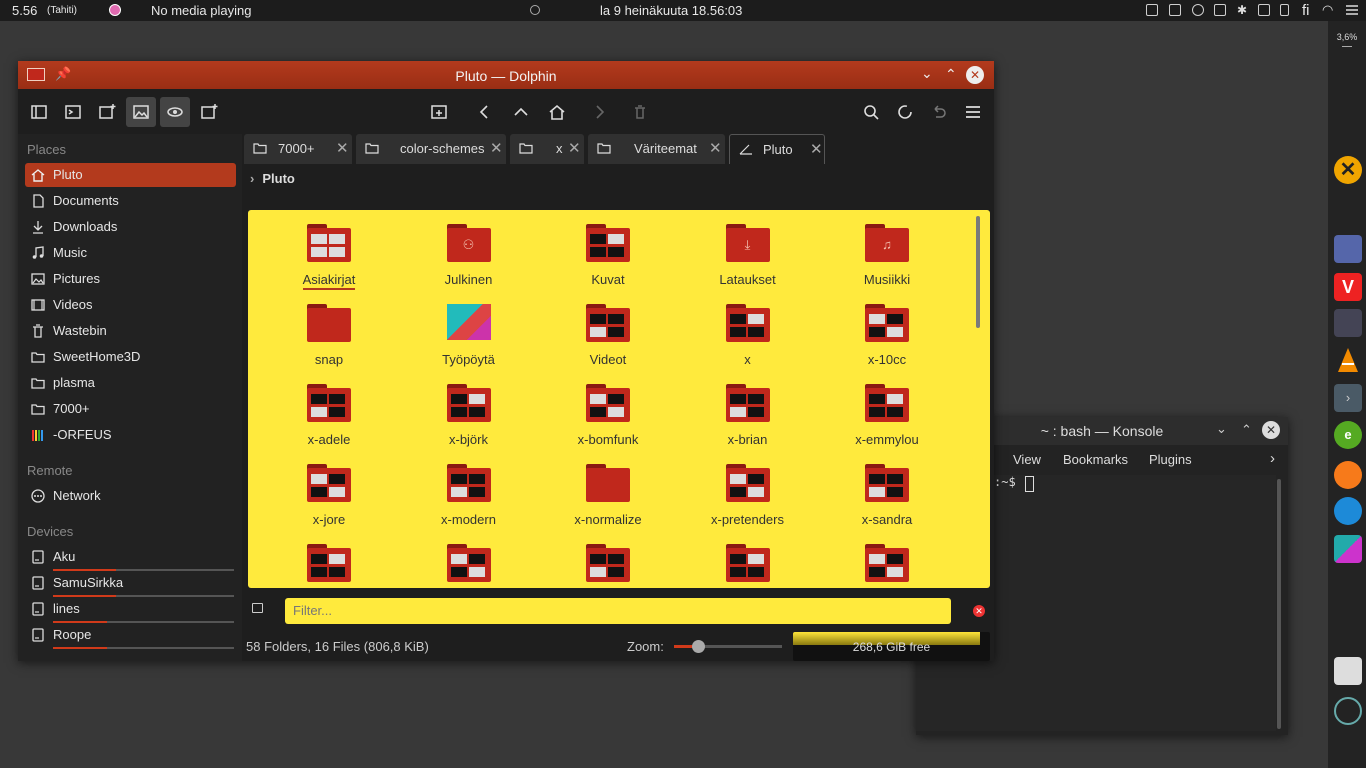 Image resolution: width=1366 pixels, height=768 pixels. I want to click on sidebar-device-aku: Aku, so click(130, 558).